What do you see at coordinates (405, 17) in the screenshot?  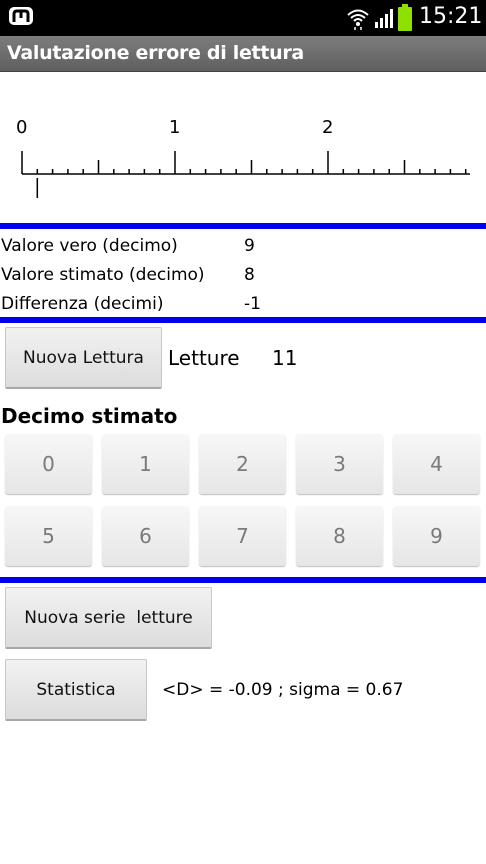 I see `battery-icon` at bounding box center [405, 17].